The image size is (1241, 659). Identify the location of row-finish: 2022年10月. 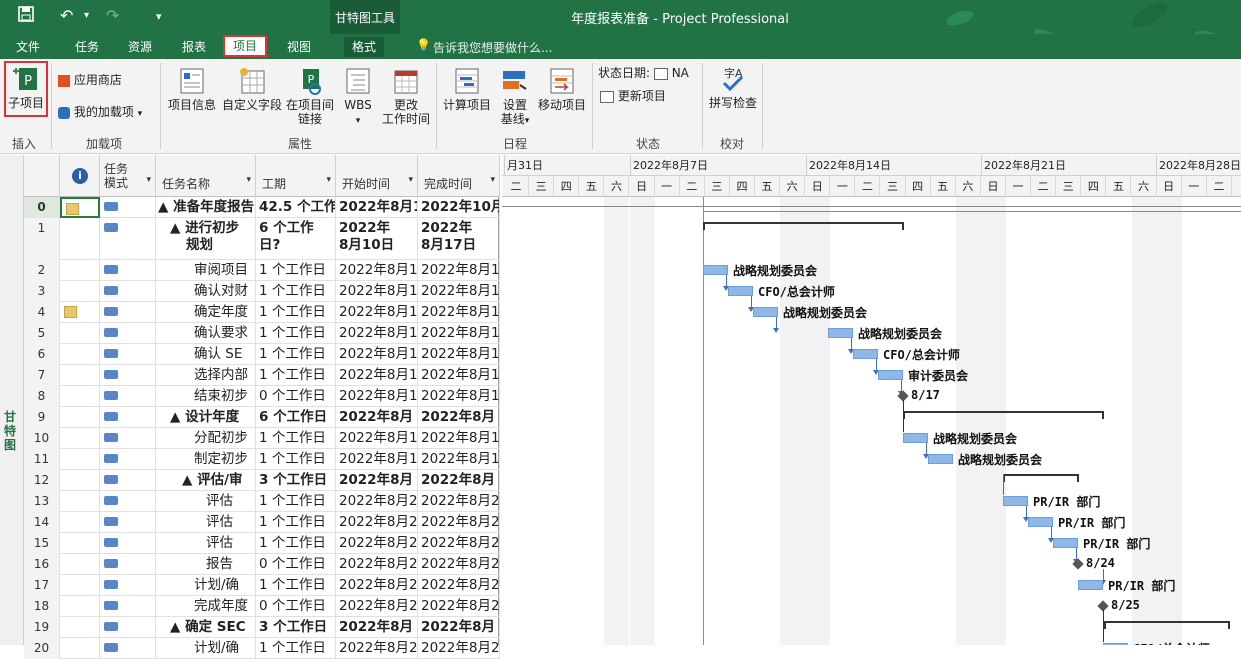
(459, 207).